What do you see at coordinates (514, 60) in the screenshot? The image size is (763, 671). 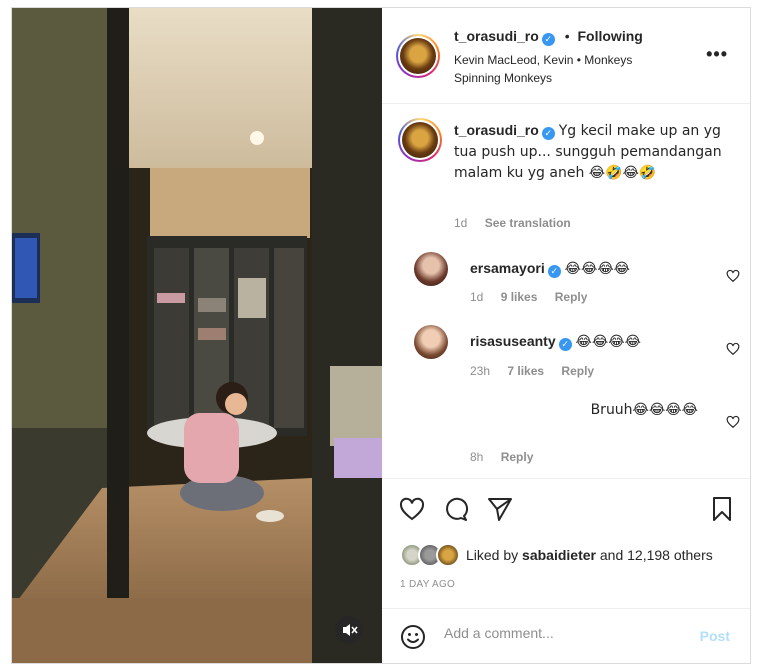 I see `audio-artist: Kevin MacLeod, Kevin` at bounding box center [514, 60].